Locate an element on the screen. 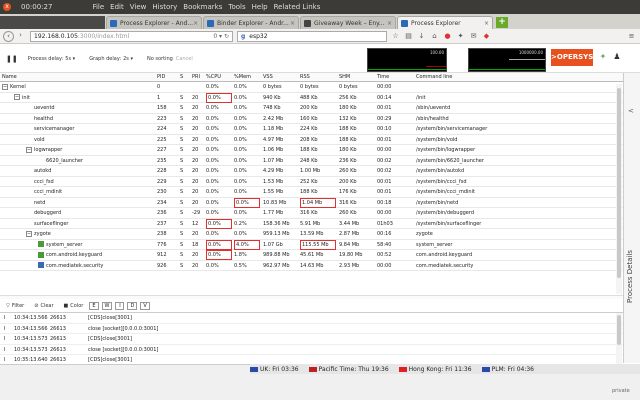 The width and height of the screenshot is (640, 400). scroll-thumb is located at coordinates (619, 183).